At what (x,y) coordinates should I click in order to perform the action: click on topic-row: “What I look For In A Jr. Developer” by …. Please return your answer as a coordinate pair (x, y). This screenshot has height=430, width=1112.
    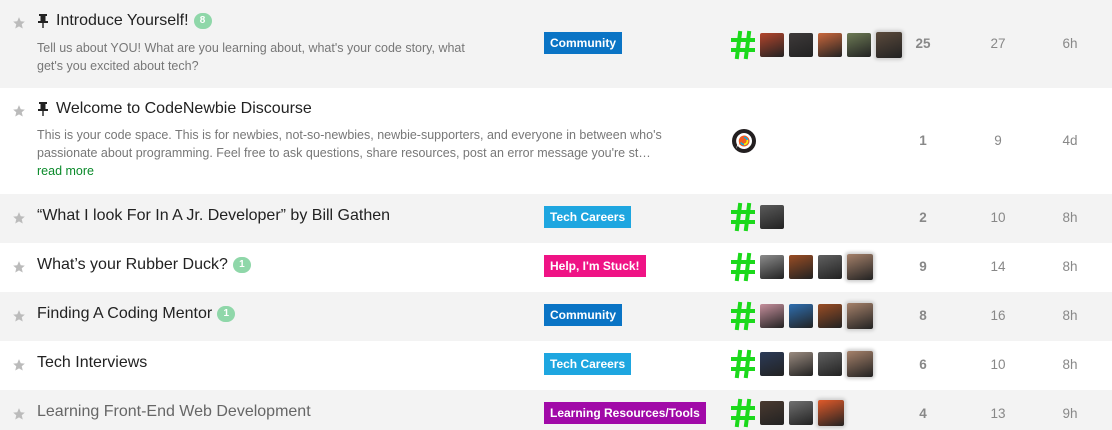
    Looking at the image, I should click on (556, 218).